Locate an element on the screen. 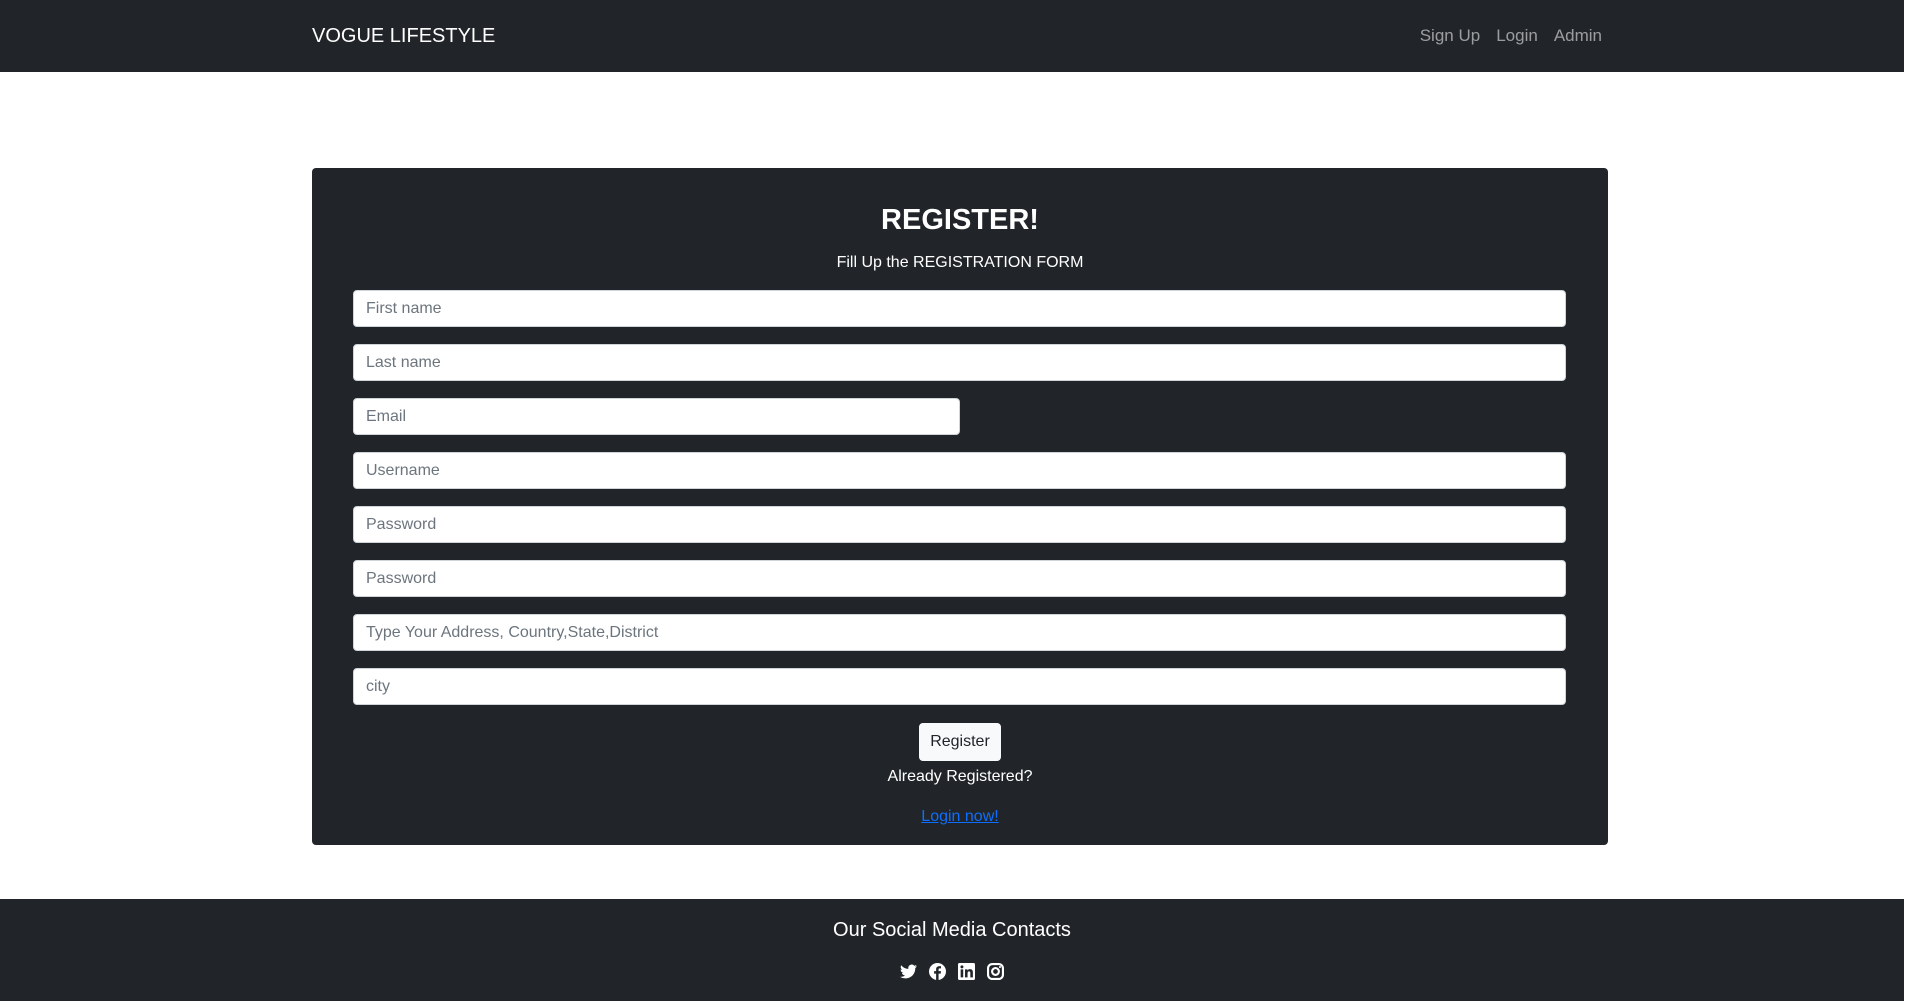  password-input is located at coordinates (959, 524).